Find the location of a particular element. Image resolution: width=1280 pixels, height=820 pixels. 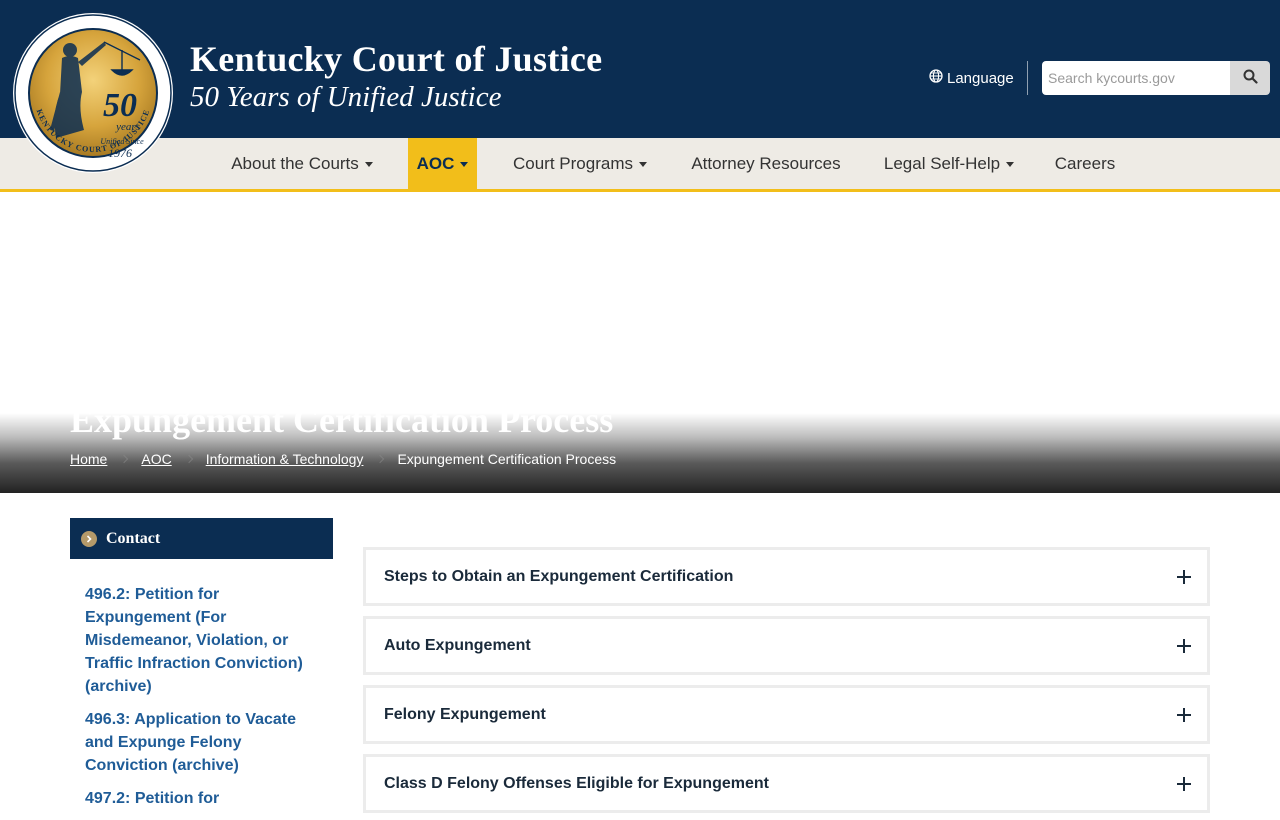

nav-item-aoc: AOC is located at coordinates (442, 163).